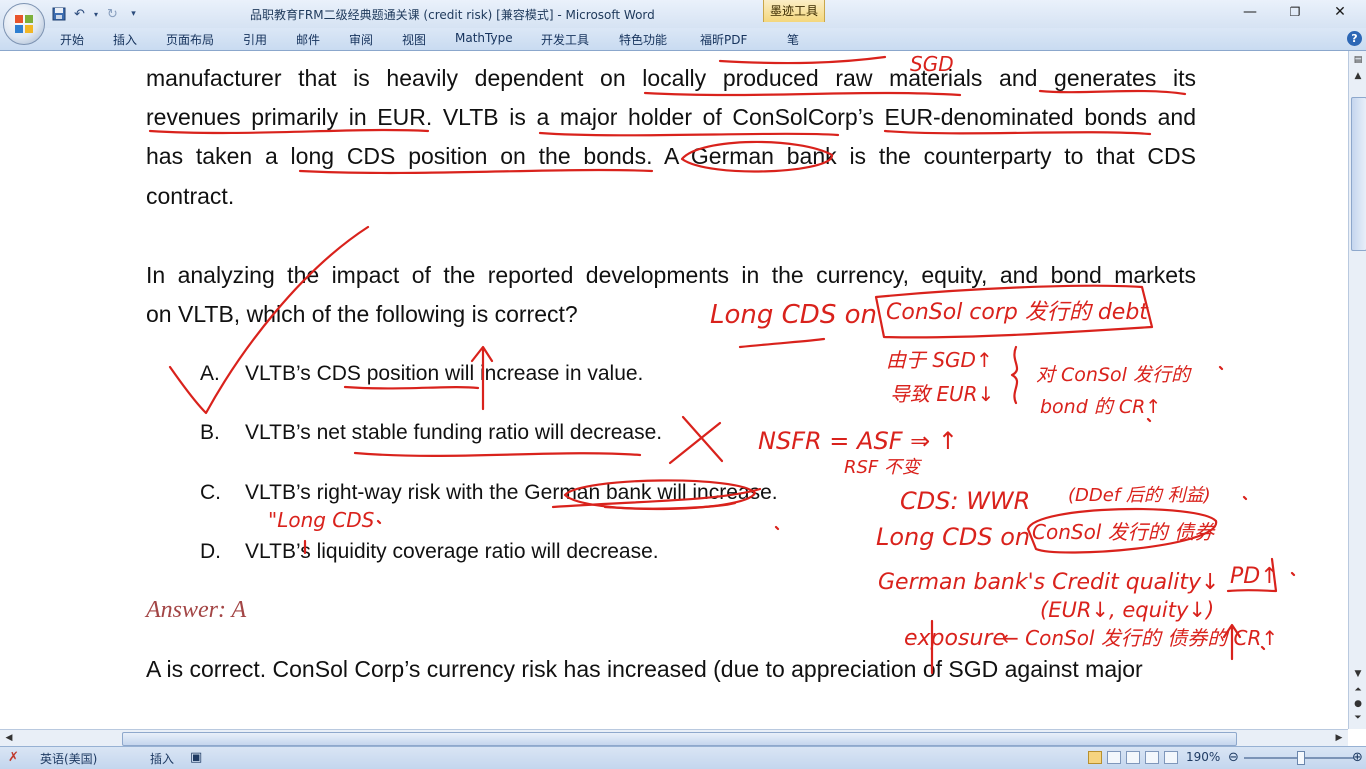  I want to click on insert-mode-indicator: 插入, so click(162, 758).